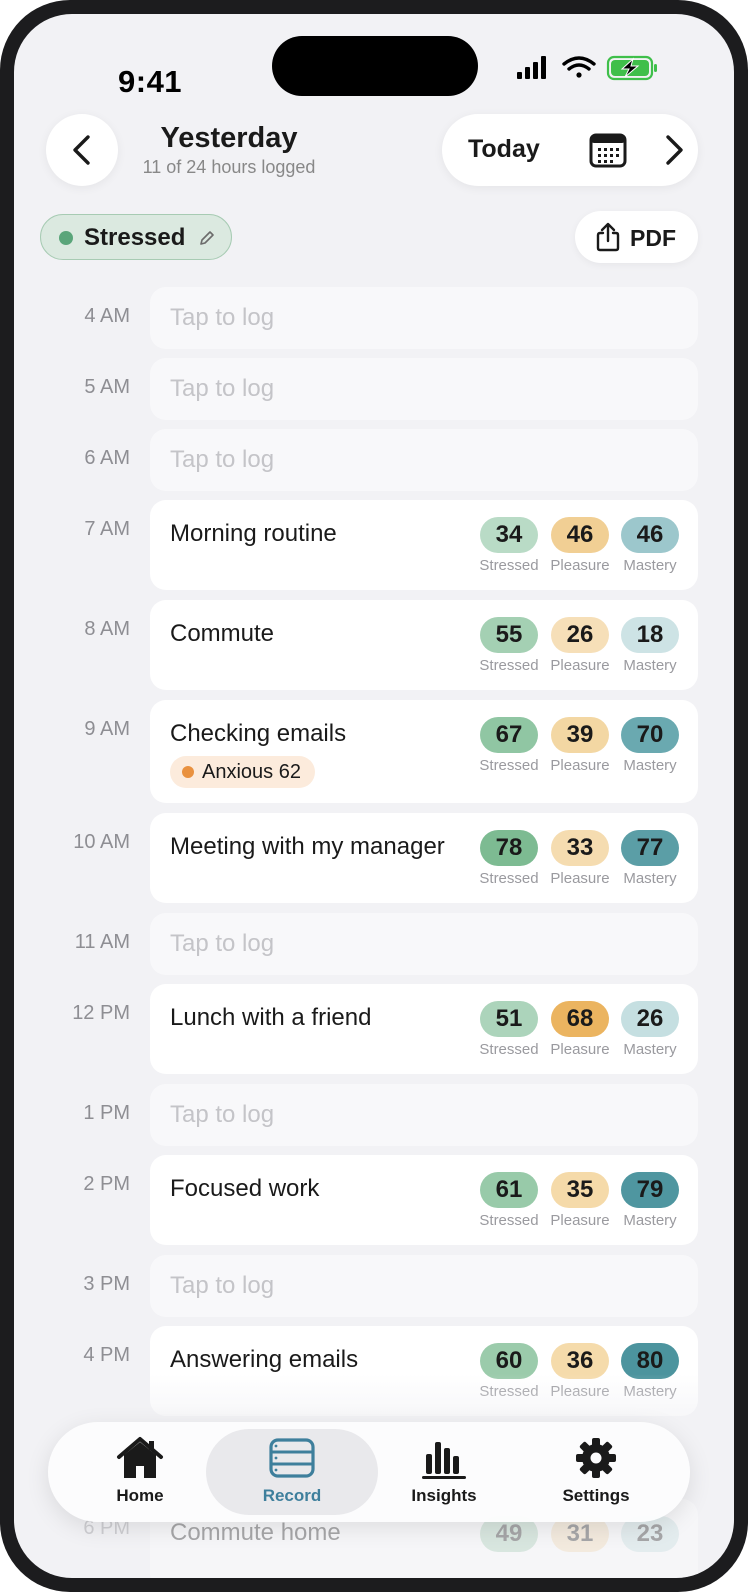 The height and width of the screenshot is (1592, 748). What do you see at coordinates (631, 68) in the screenshot?
I see `battery-icon` at bounding box center [631, 68].